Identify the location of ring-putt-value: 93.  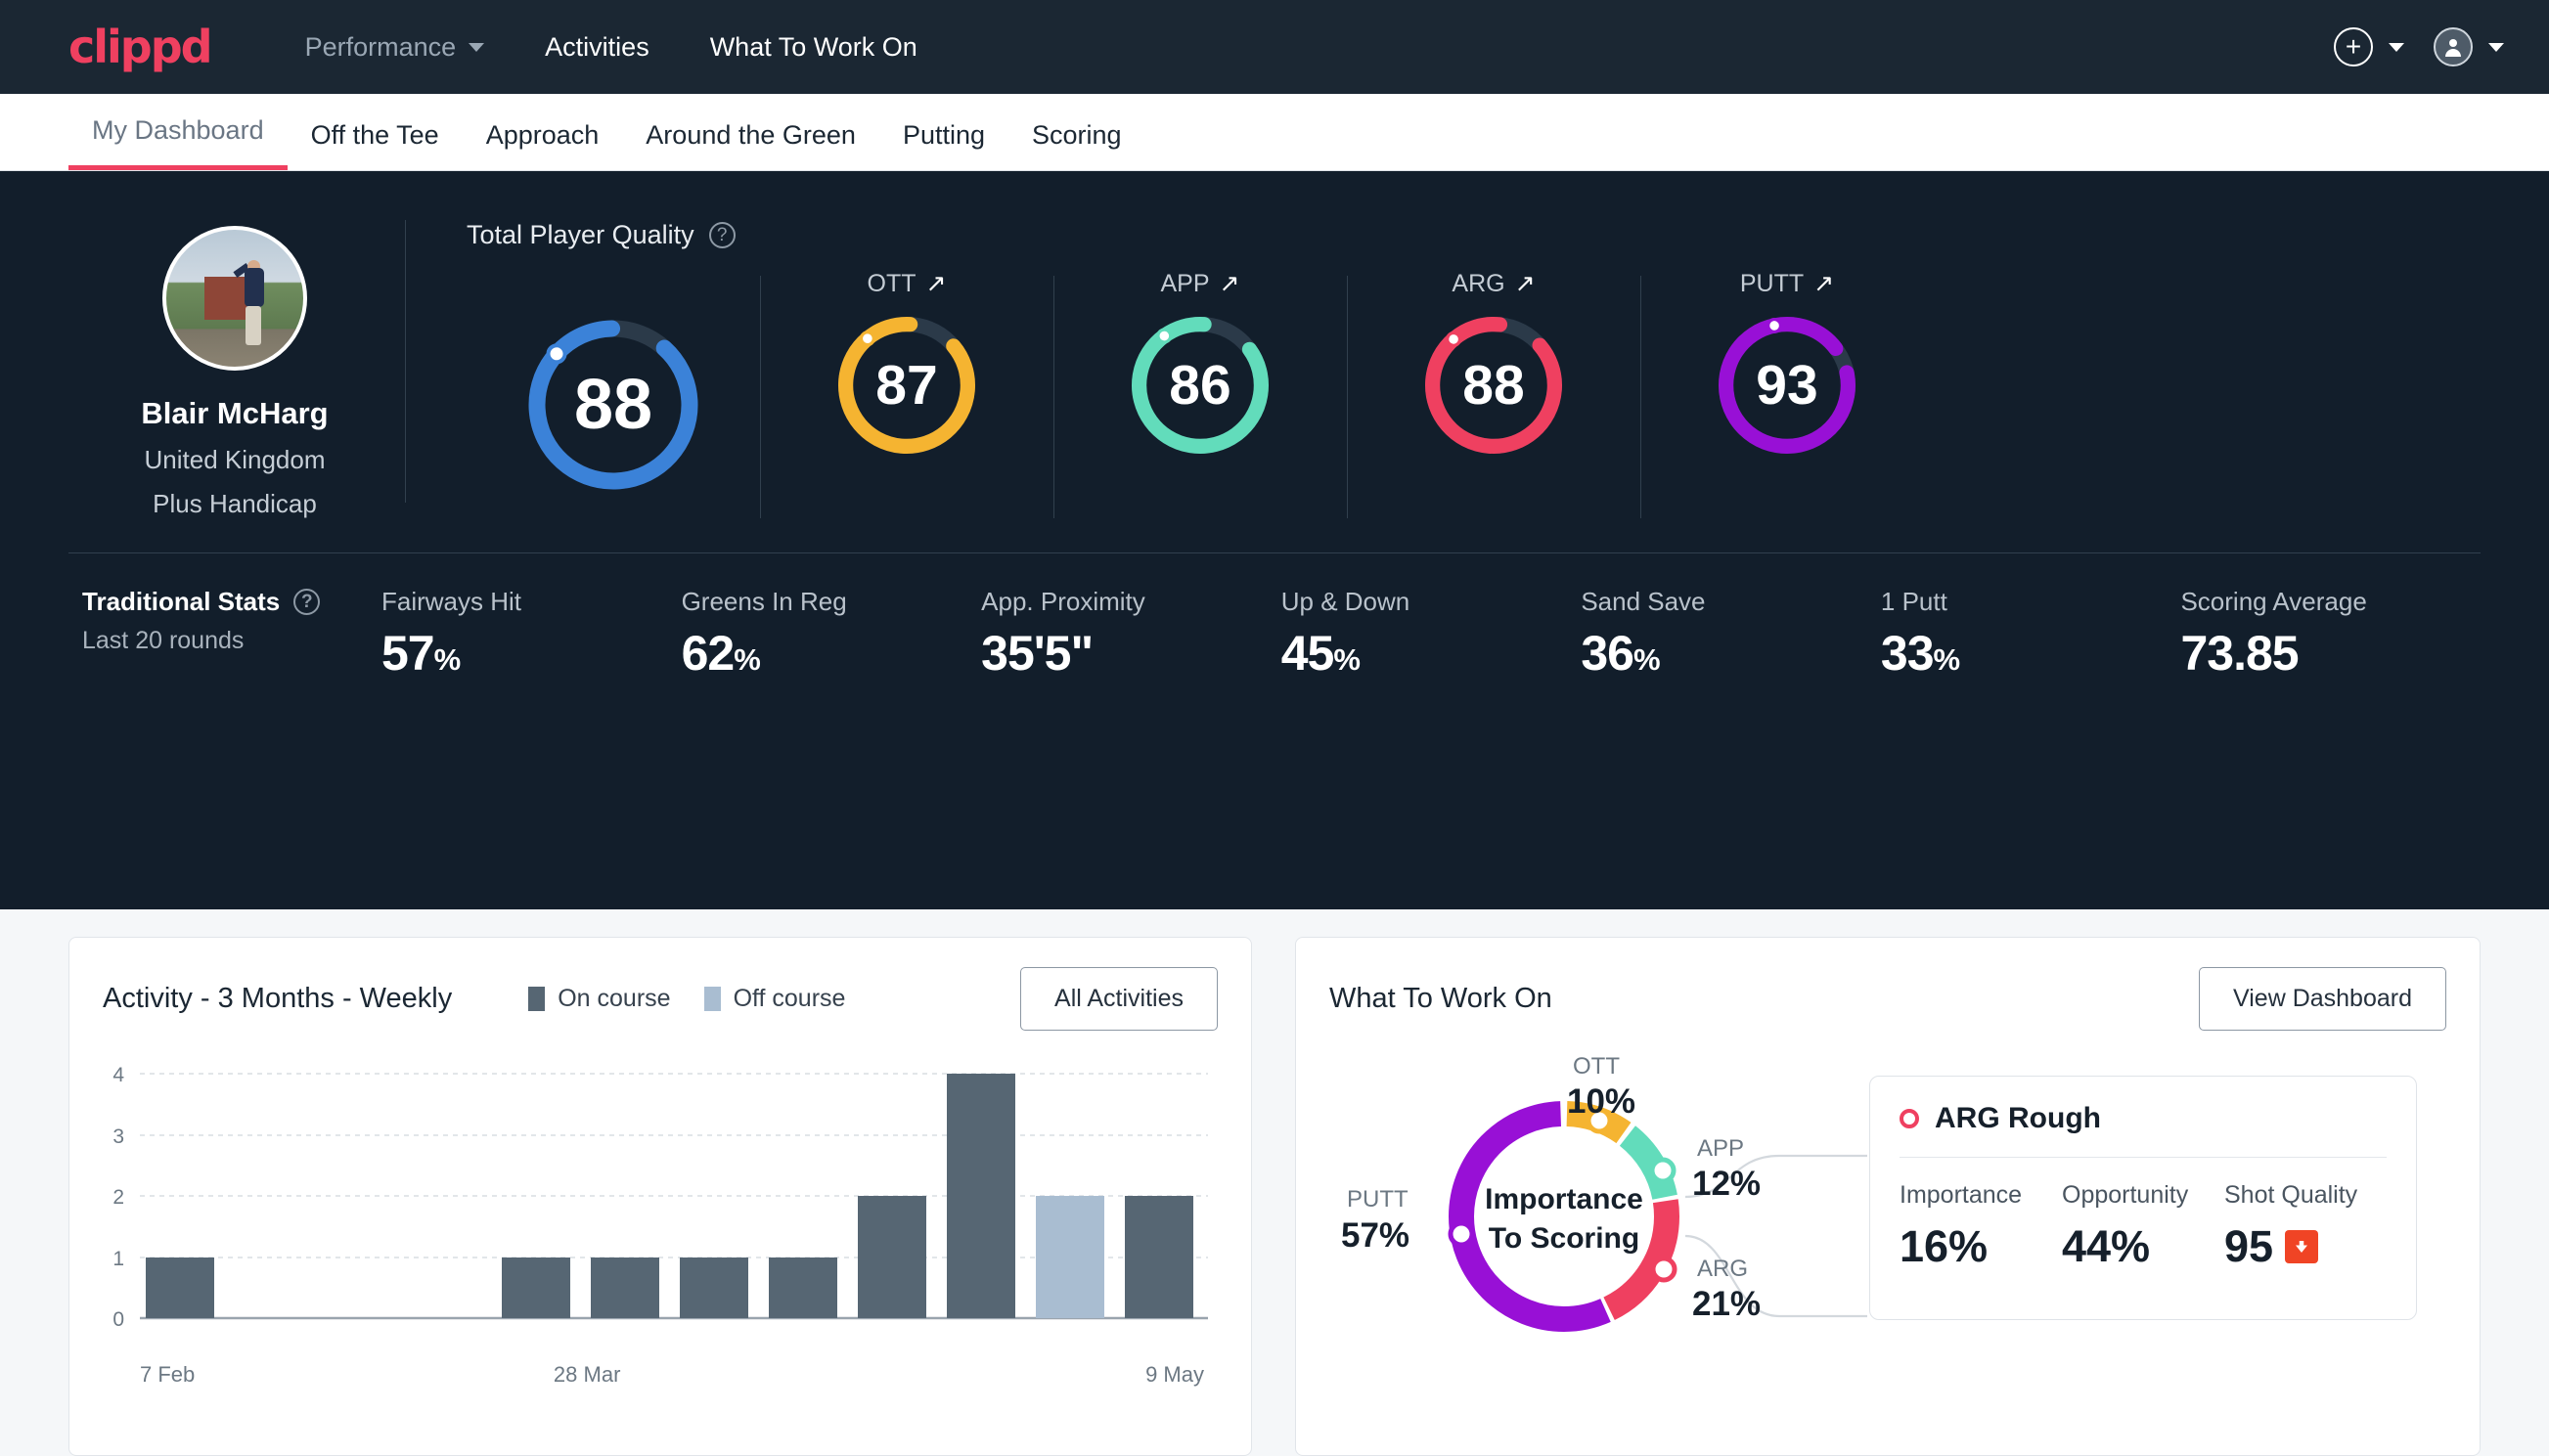
(1787, 385).